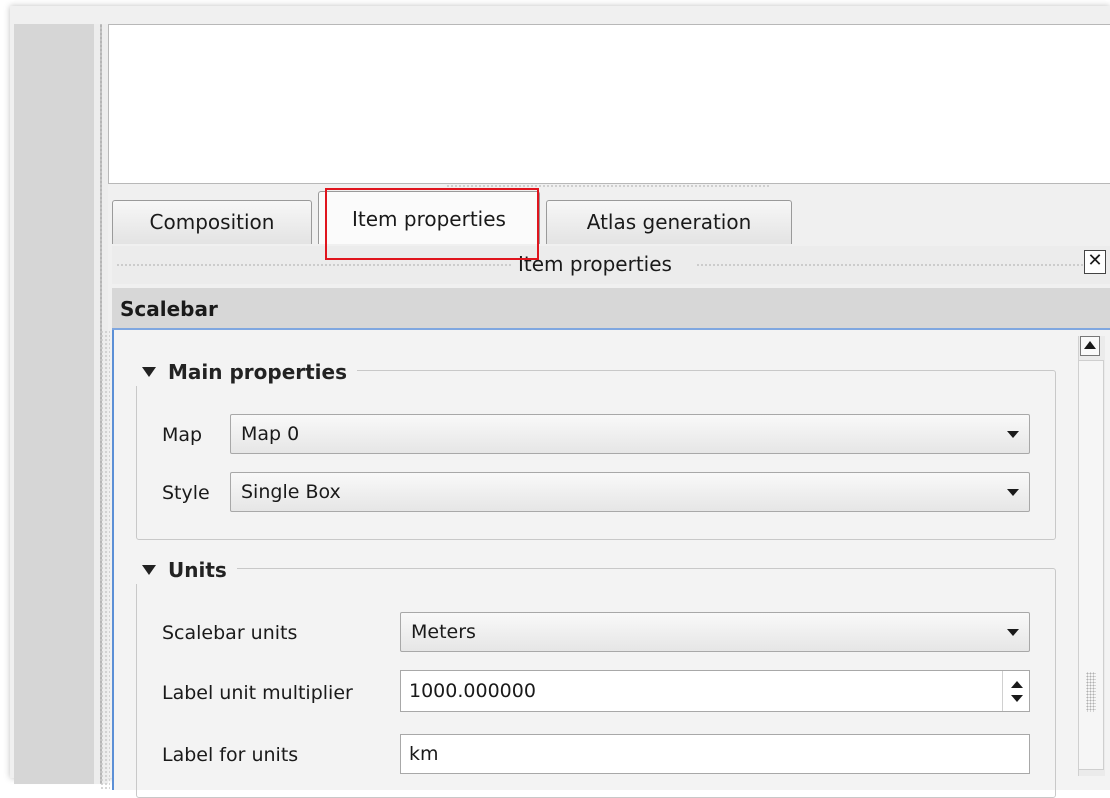 This screenshot has height=798, width=1110. What do you see at coordinates (611, 265) in the screenshot?
I see `dock-title-bar: Item properties ✕` at bounding box center [611, 265].